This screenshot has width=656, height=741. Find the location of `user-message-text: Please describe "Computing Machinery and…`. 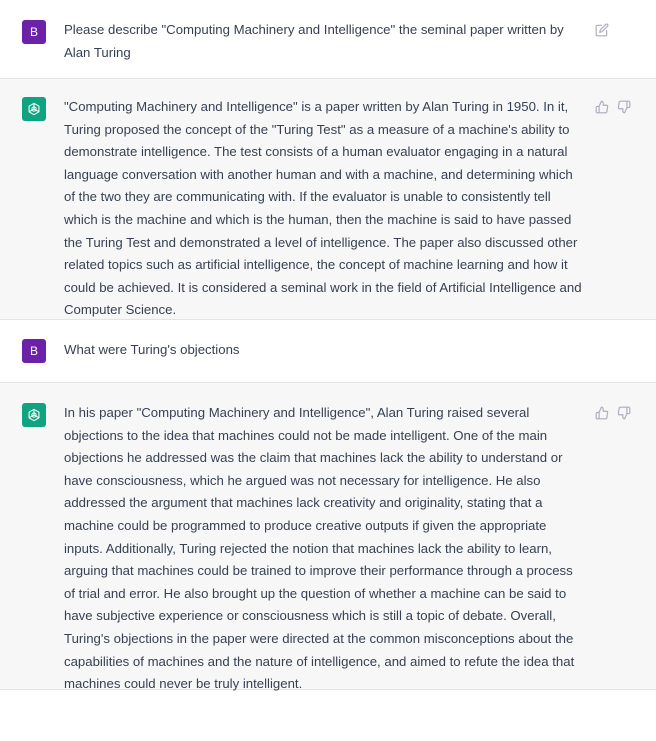

user-message-text: Please describe "Computing Machinery and… is located at coordinates (314, 41).